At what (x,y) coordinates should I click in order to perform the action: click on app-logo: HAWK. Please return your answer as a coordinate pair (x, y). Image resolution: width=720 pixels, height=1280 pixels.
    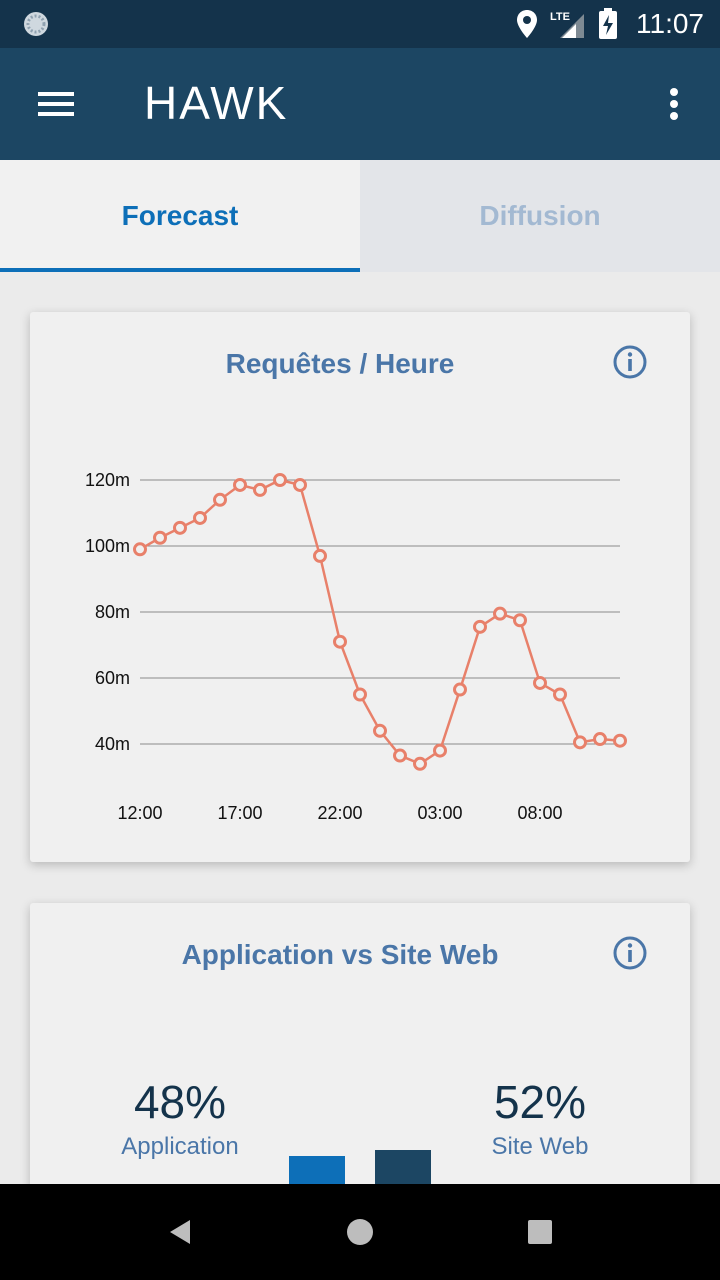
    Looking at the image, I should click on (216, 103).